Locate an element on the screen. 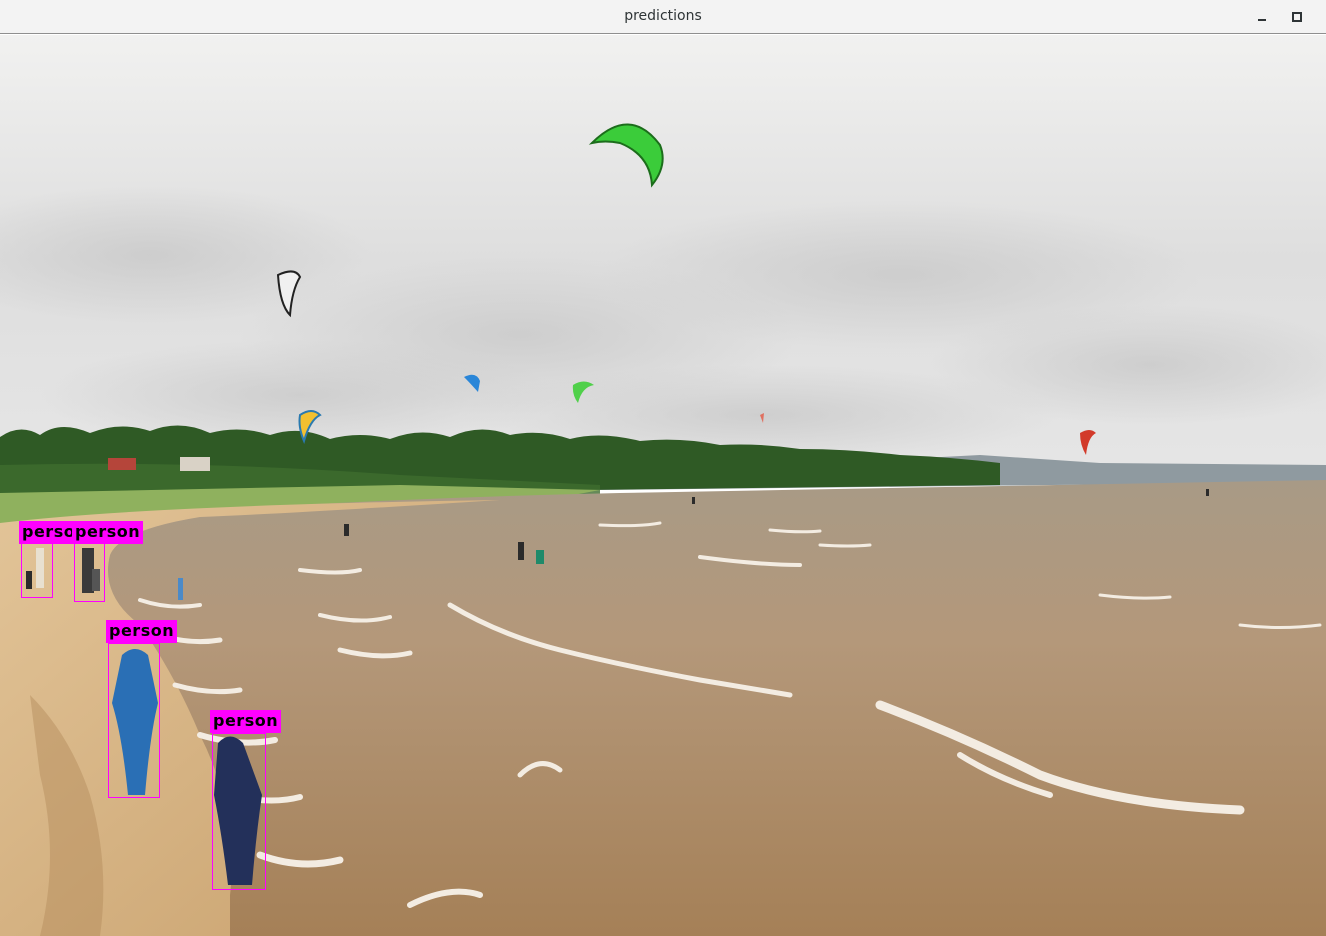  maximize-button is located at coordinates (1296, 17).